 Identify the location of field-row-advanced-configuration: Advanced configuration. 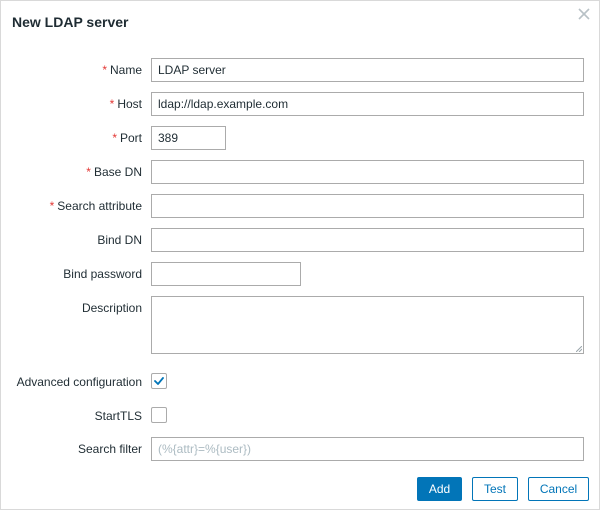
(300, 381).